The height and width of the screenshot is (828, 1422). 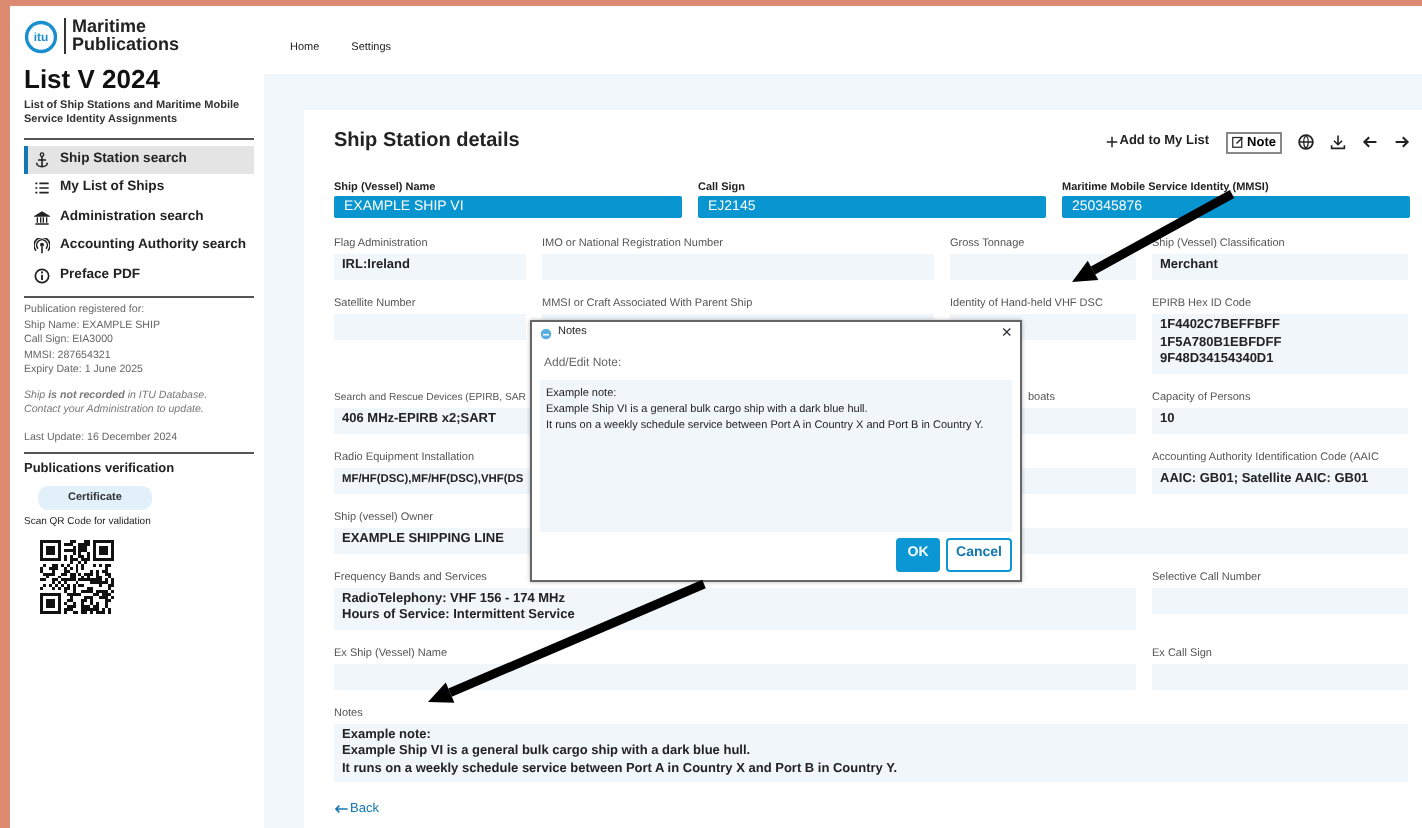 I want to click on plus-icon, so click(x=1111, y=142).